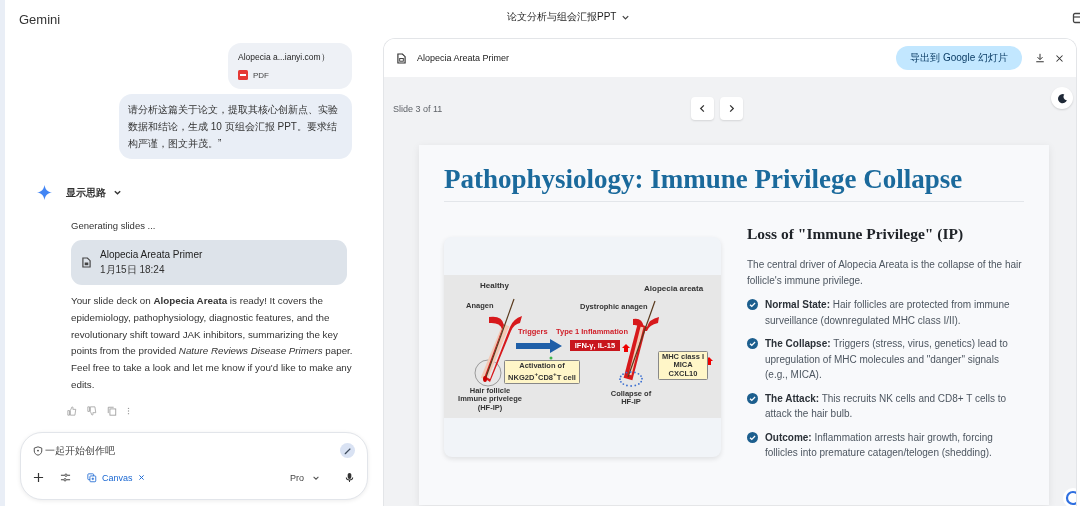 The height and width of the screenshot is (506, 1080). Describe the element at coordinates (674, 289) in the screenshot. I see `figure-label: Alopecia areata` at that location.